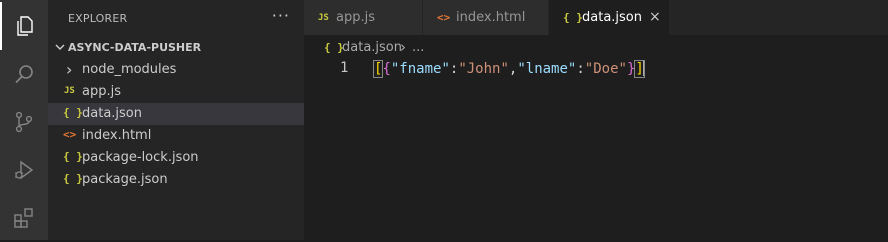  What do you see at coordinates (420, 69) in the screenshot?
I see `json-key: "fname"` at bounding box center [420, 69].